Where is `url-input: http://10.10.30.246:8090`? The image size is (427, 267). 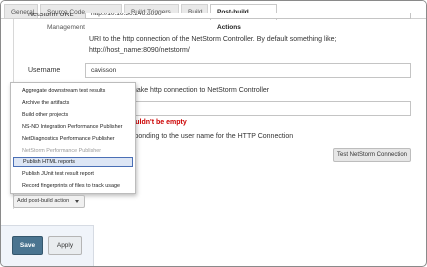
url-input: http://10.10.30.246:8090 is located at coordinates (248, 16).